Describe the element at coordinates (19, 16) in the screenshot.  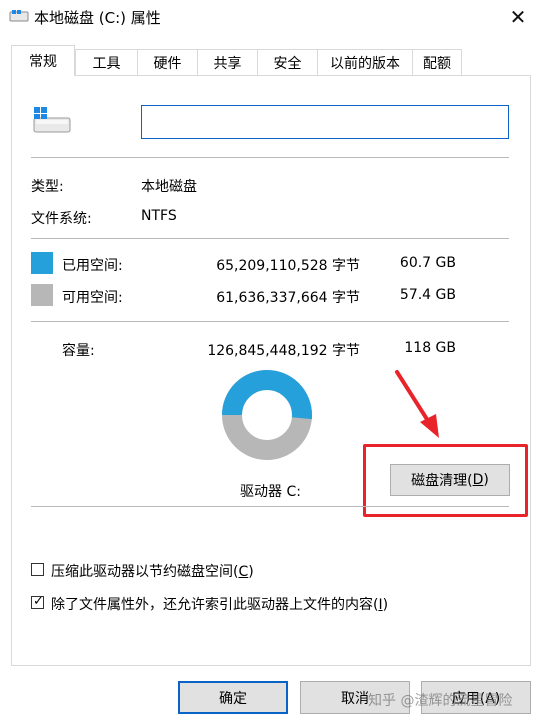
I see `drive-icon` at that location.